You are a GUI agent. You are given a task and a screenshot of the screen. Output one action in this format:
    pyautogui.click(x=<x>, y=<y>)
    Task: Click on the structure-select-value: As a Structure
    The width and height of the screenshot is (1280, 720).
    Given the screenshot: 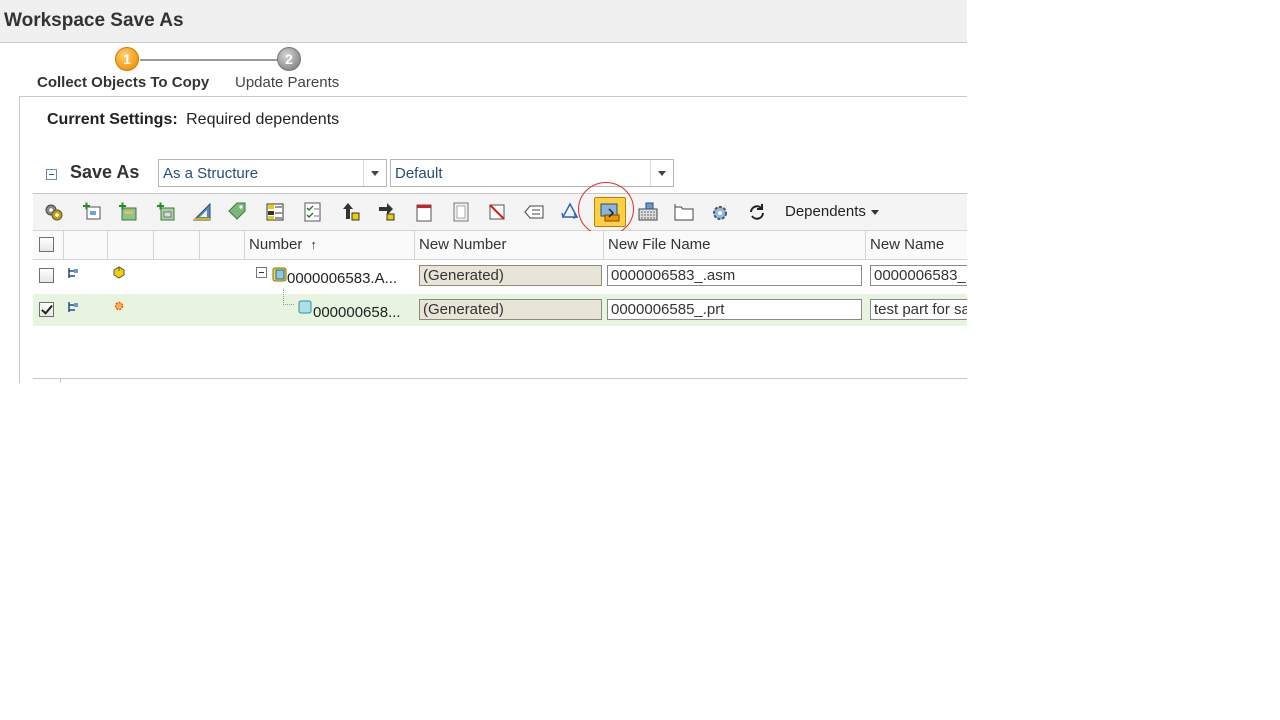 What is the action you would take?
    pyautogui.click(x=211, y=173)
    